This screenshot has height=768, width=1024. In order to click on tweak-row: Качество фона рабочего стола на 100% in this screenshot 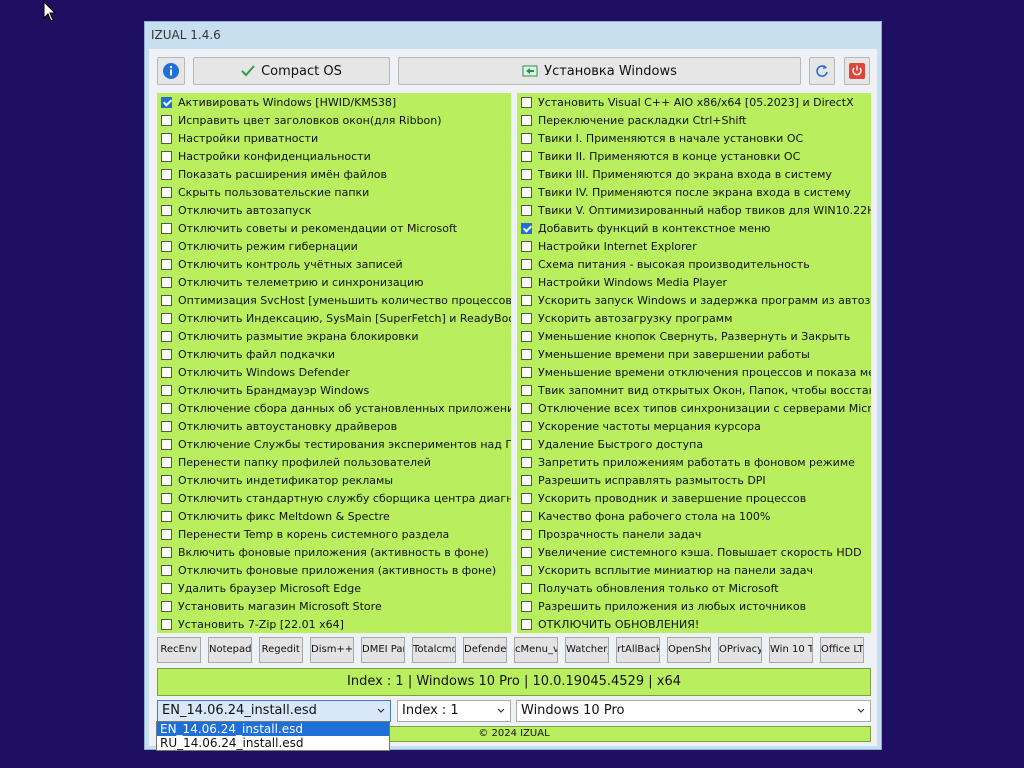, I will do `click(694, 516)`.